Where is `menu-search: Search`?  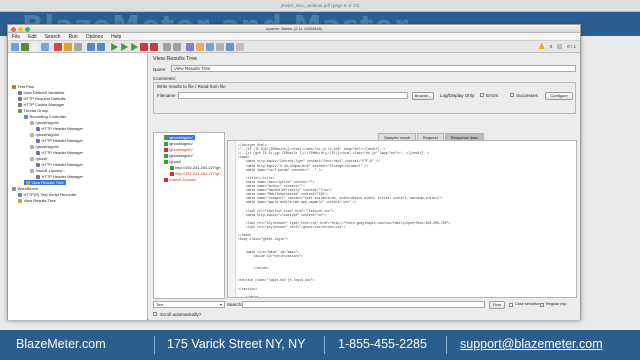 menu-search: Search is located at coordinates (53, 37).